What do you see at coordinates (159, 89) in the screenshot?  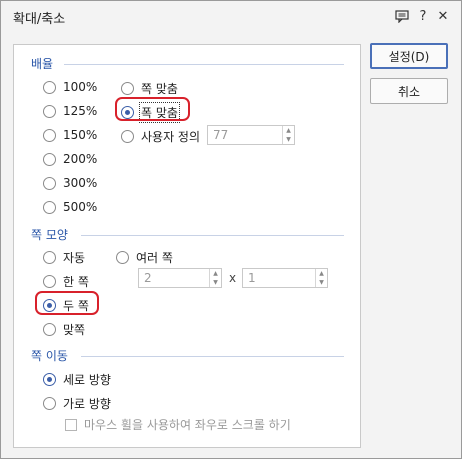 I see `option-label: 쪽 맞춤` at bounding box center [159, 89].